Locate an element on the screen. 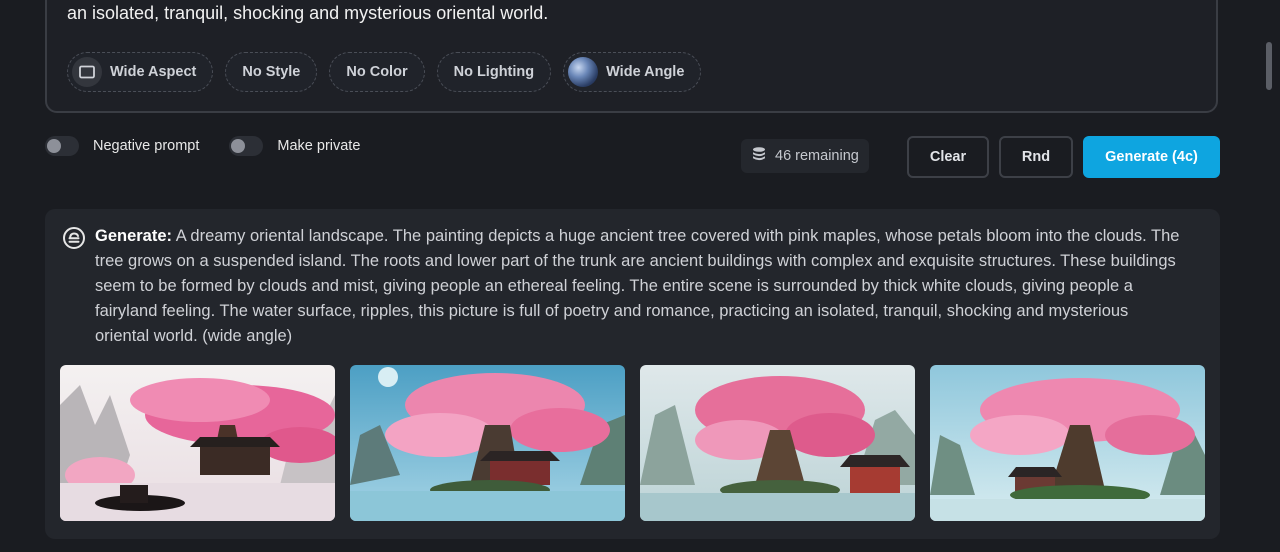  result-label: Generate: is located at coordinates (134, 236).